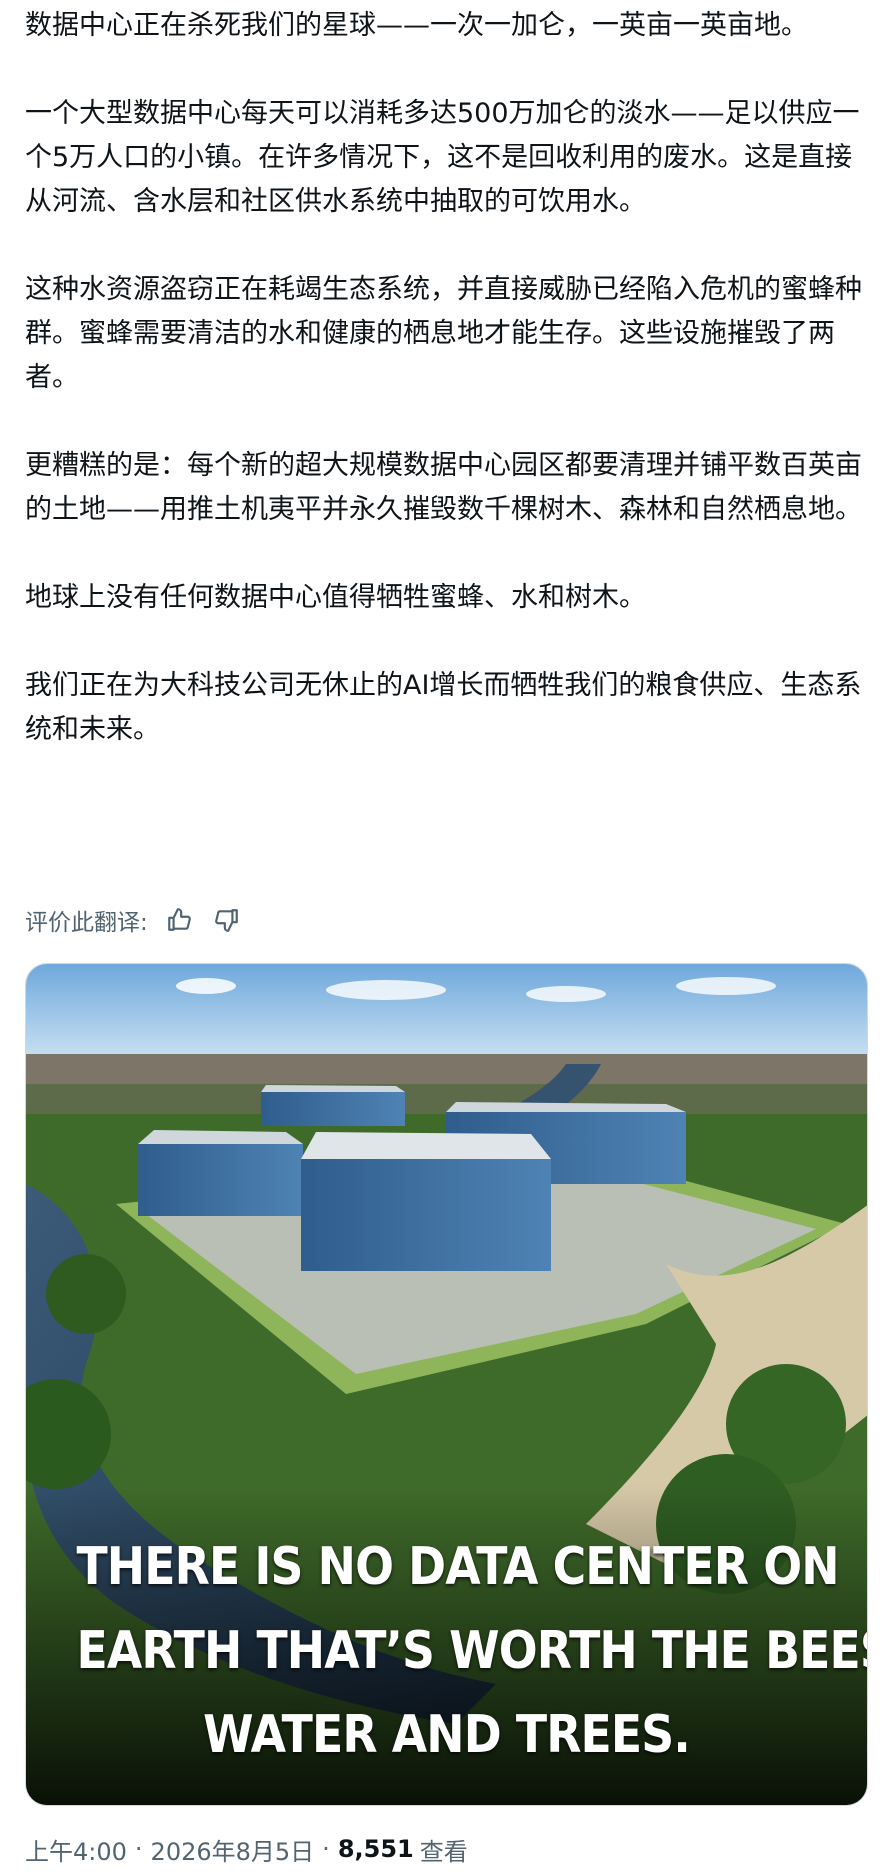 This screenshot has height=1872, width=891. I want to click on rate-translation: 评价此翻译:, so click(134, 920).